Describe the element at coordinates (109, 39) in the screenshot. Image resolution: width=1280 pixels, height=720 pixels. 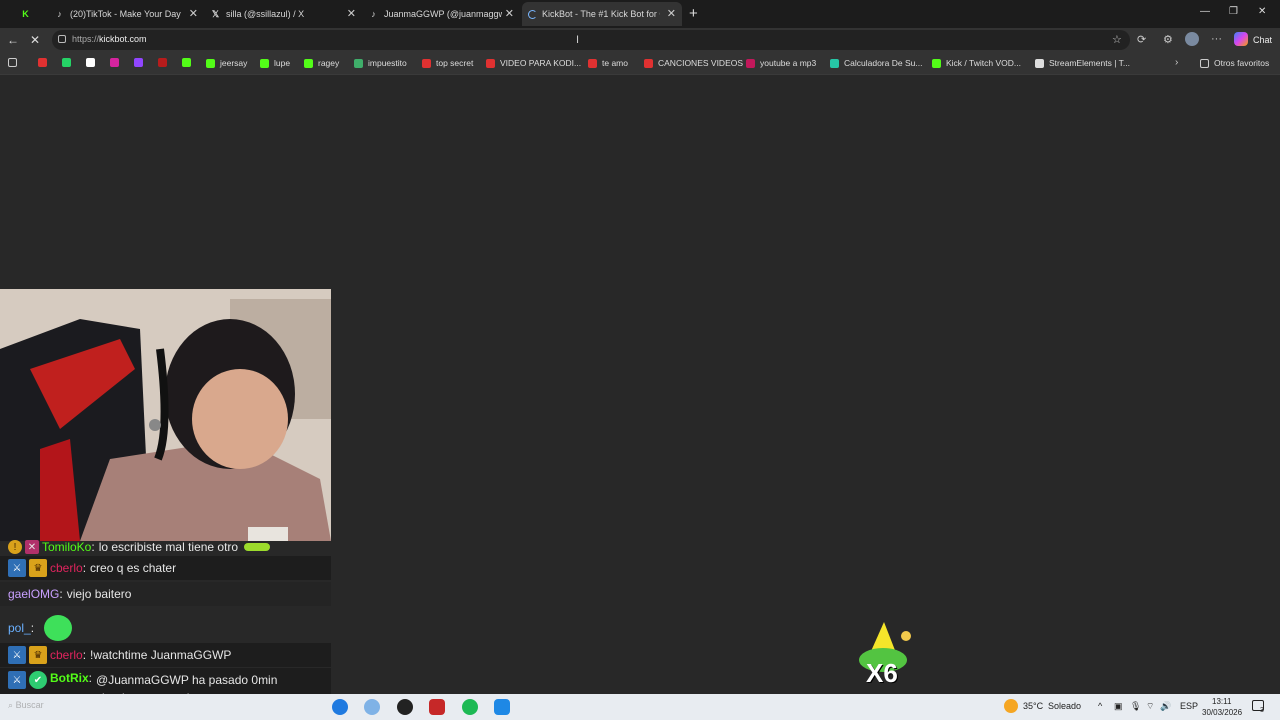
I see `url-text: https://kickbot.com` at that location.